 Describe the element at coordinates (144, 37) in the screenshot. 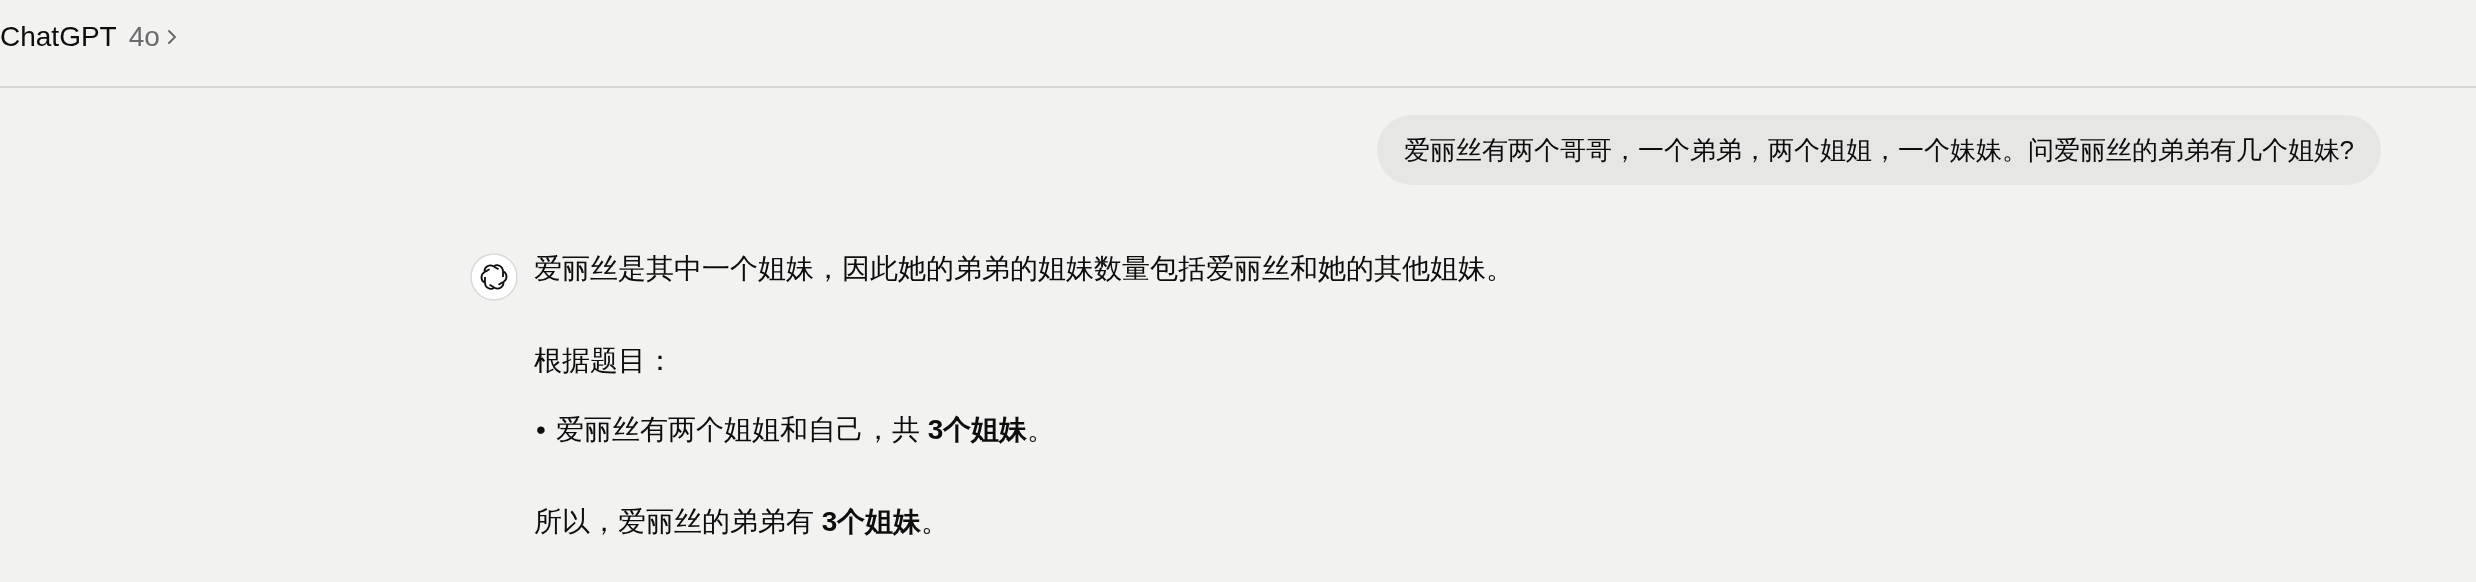

I see `model-name: 4o` at that location.